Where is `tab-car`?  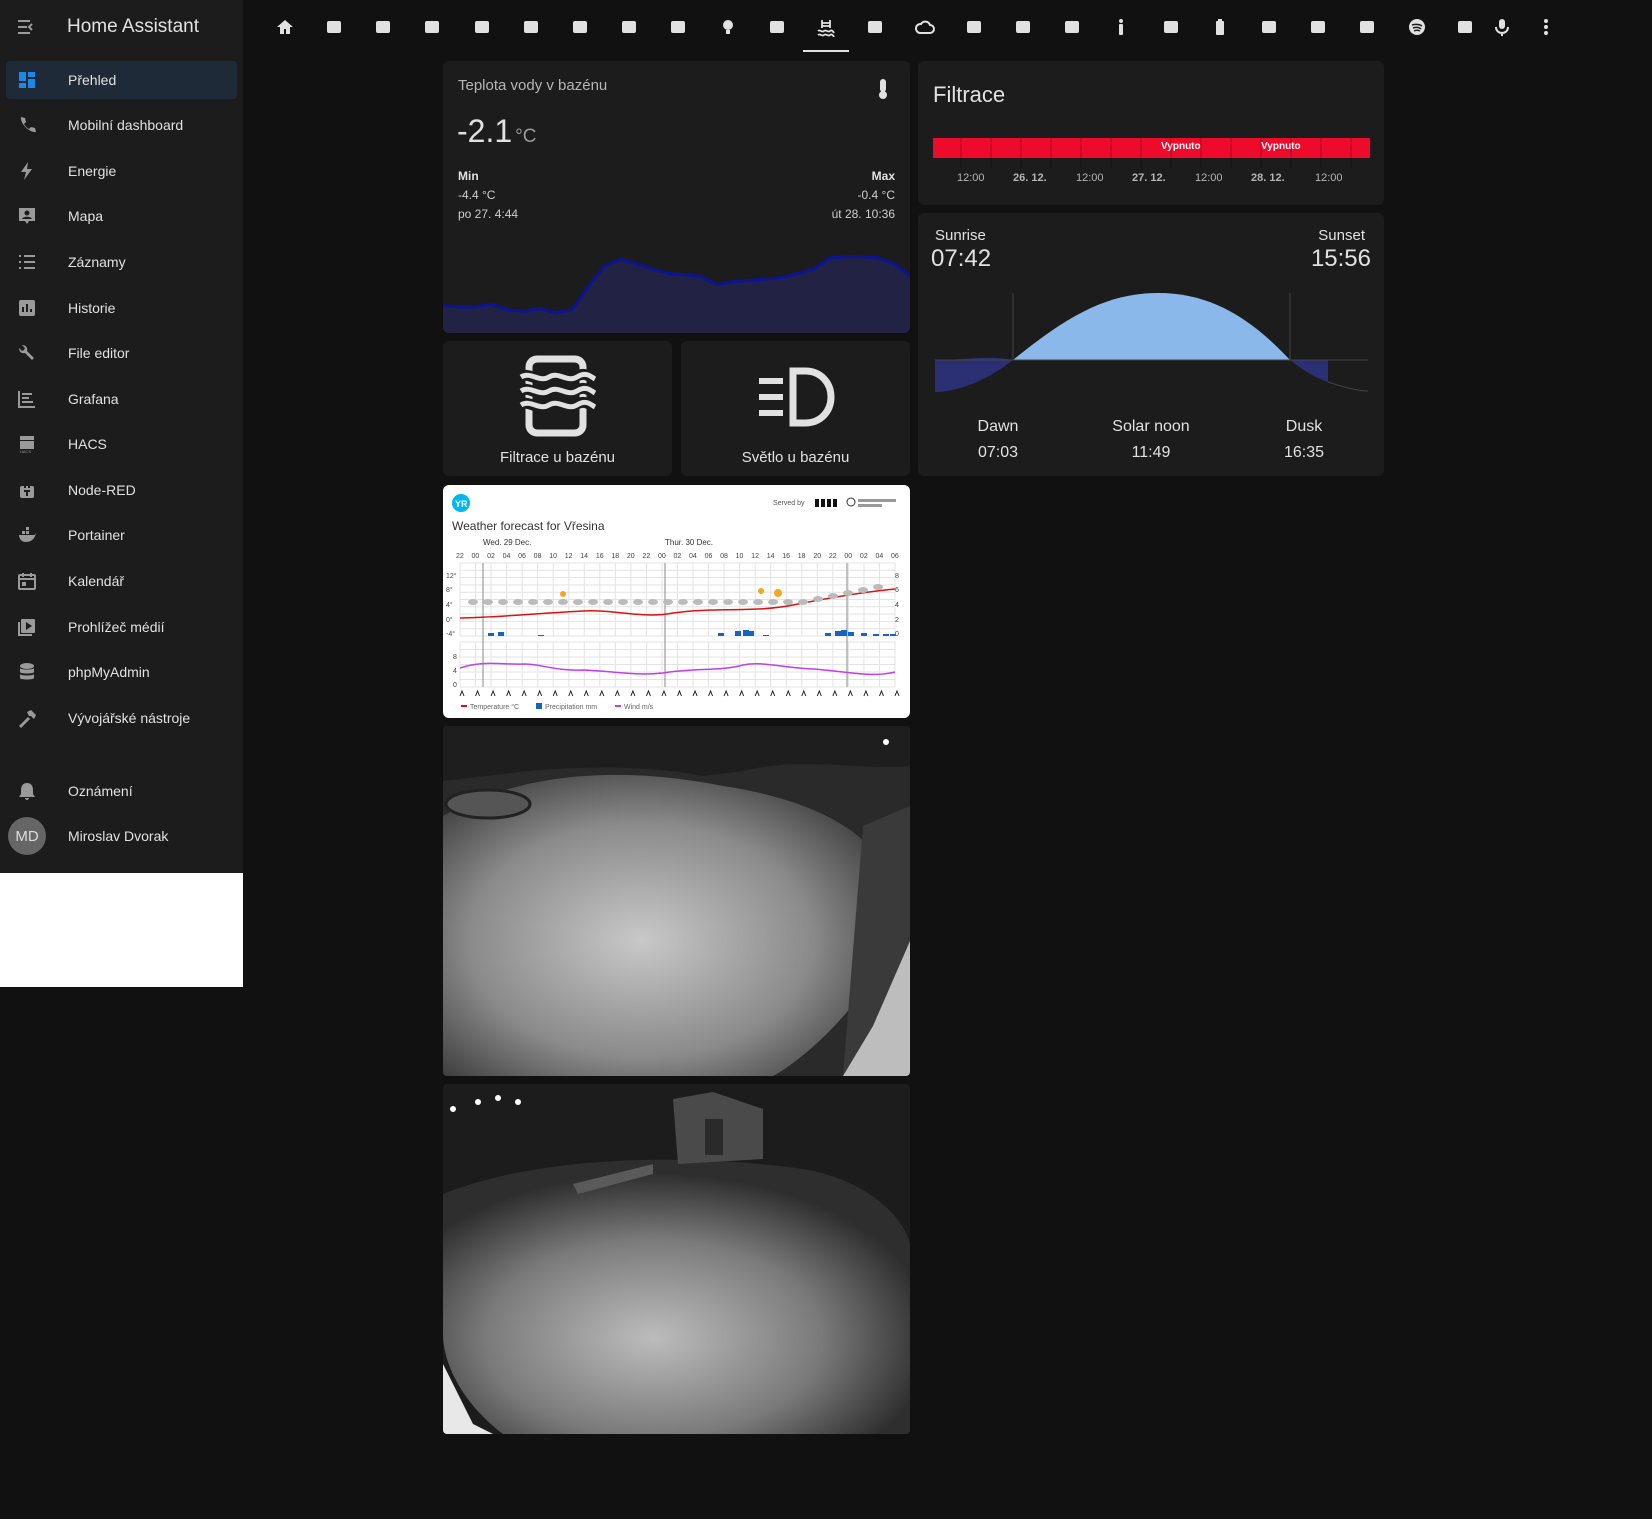 tab-car is located at coordinates (777, 27).